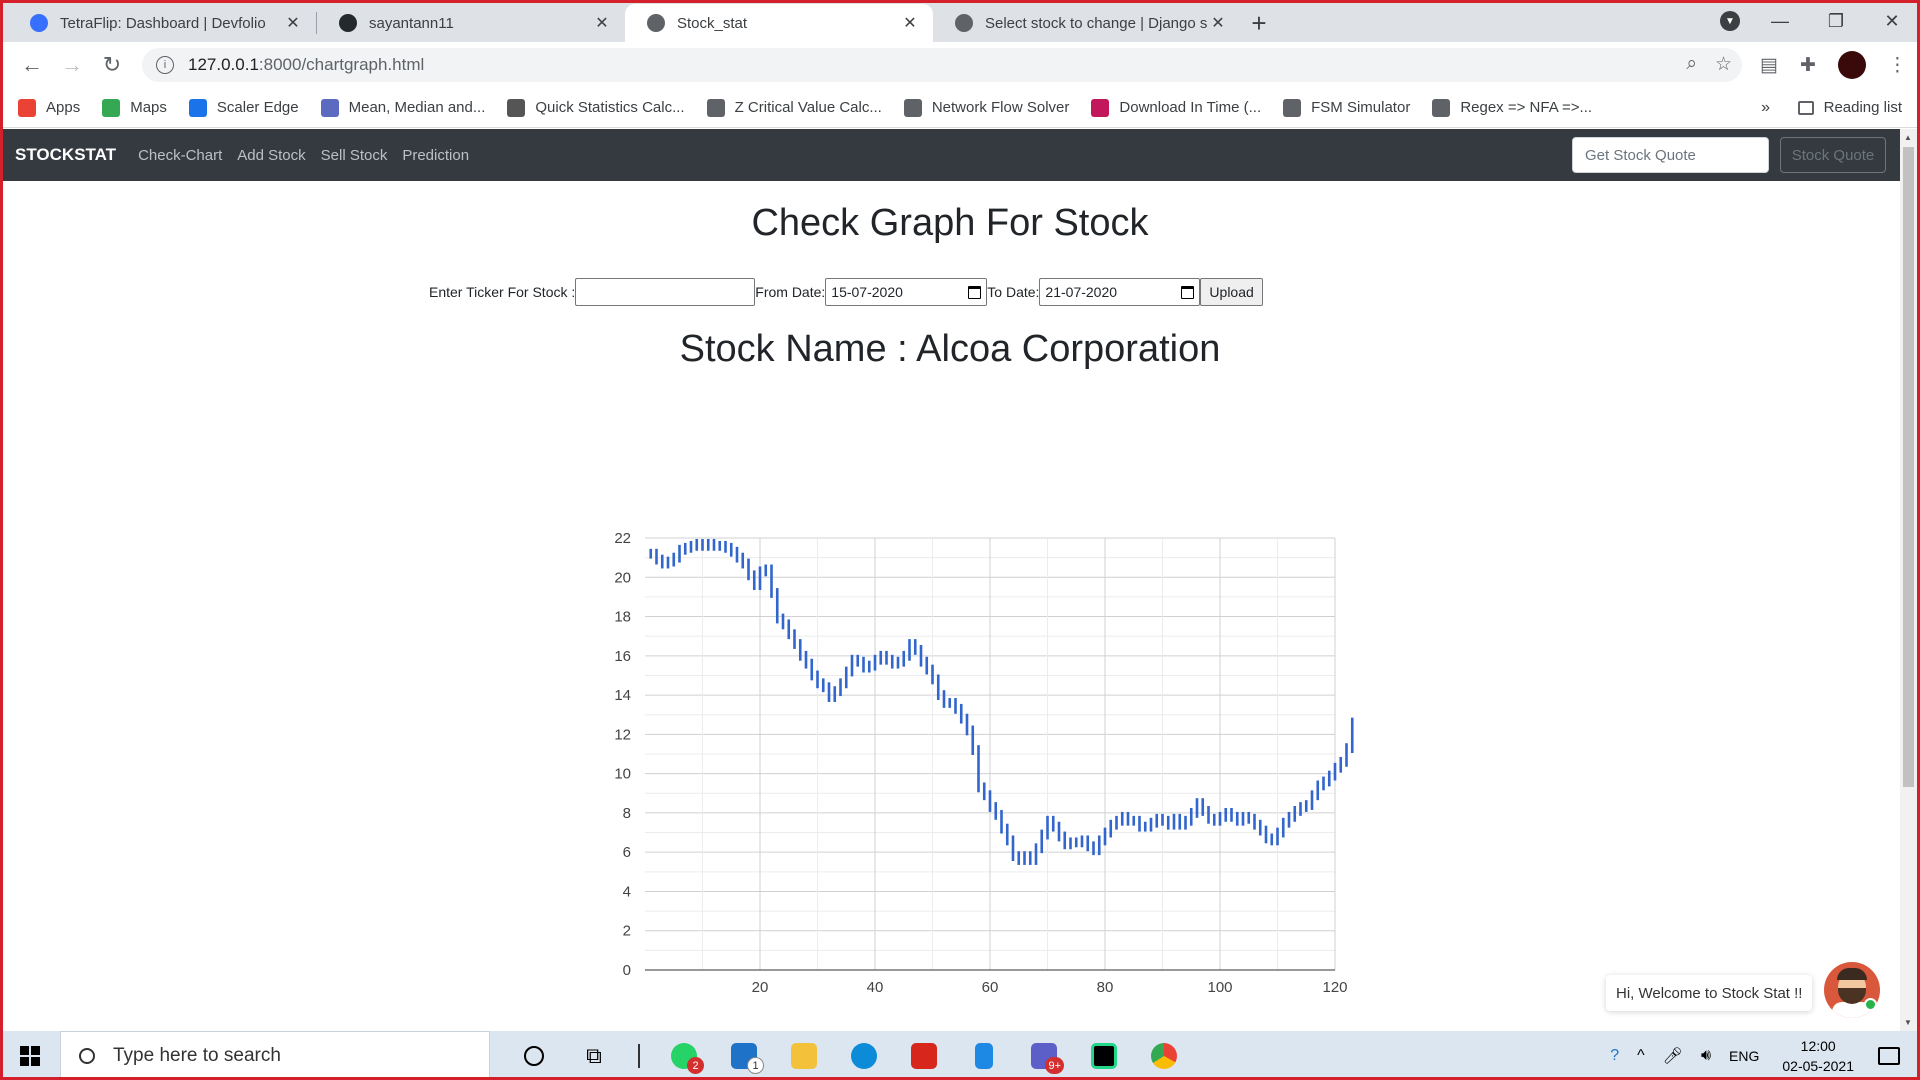 This screenshot has height=1080, width=1920. I want to click on reading-list-button: Reading list, so click(1849, 107).